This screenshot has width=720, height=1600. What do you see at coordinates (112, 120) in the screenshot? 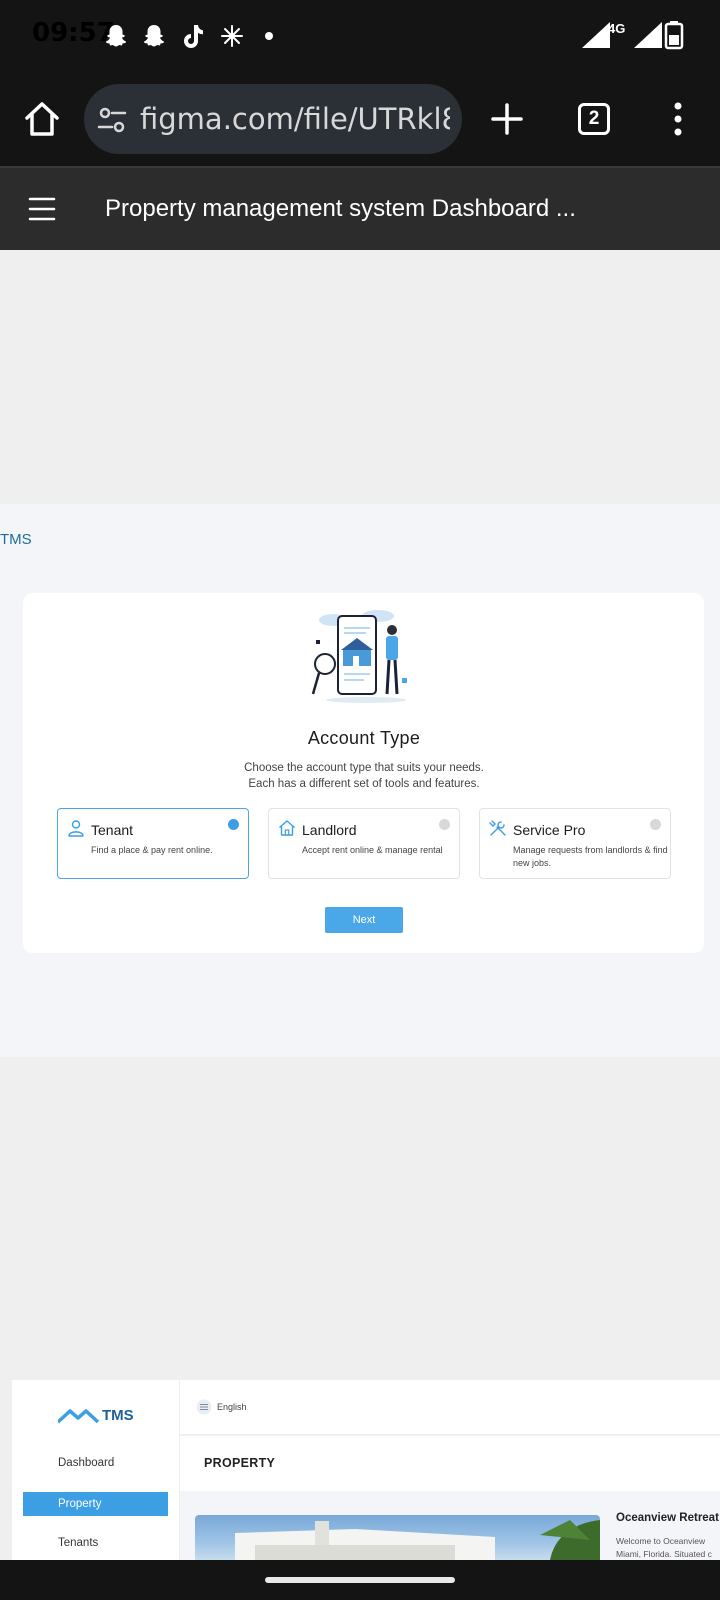
I see `site-settings-icon` at bounding box center [112, 120].